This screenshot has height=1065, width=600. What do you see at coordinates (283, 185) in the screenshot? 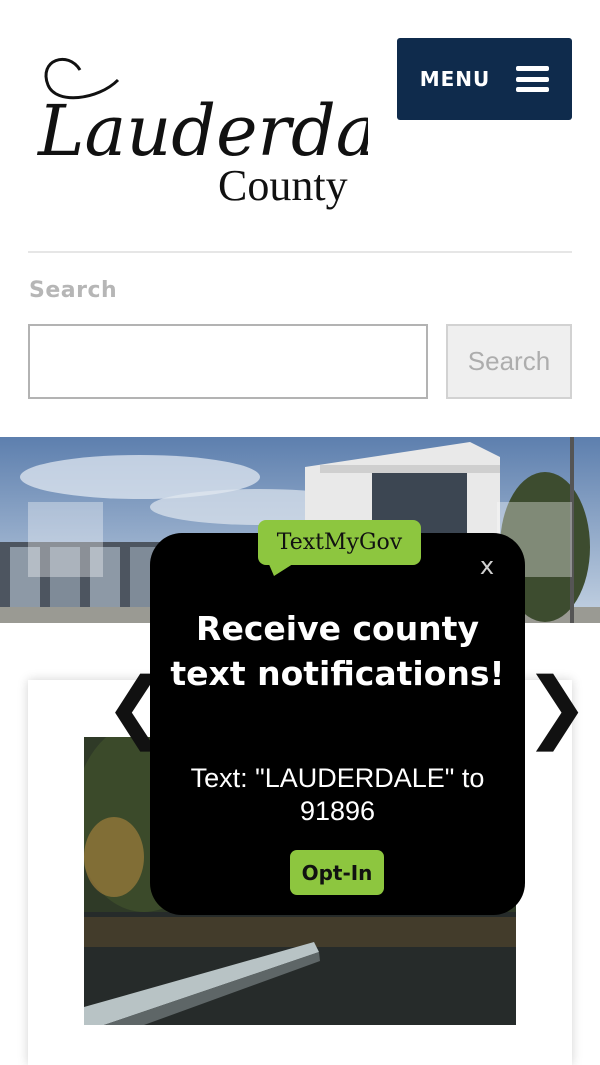
I see `logo-county-text: County` at bounding box center [283, 185].